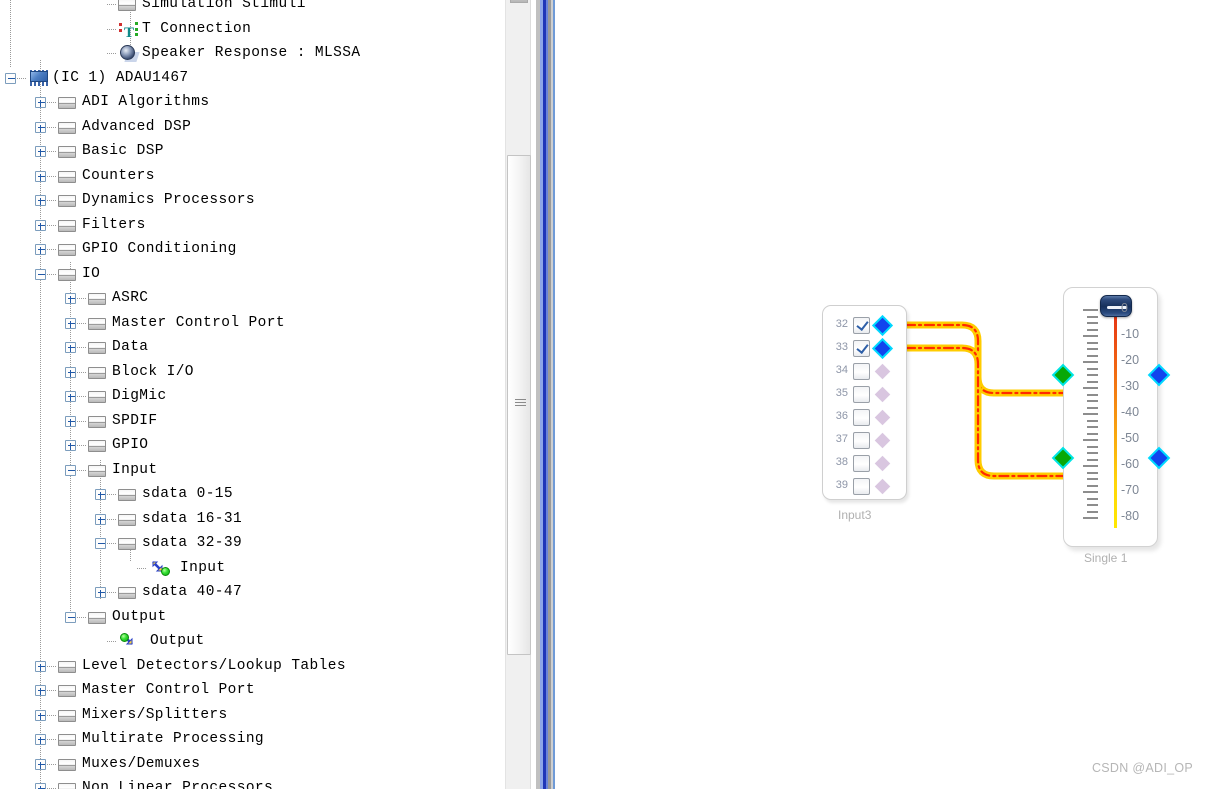 Image resolution: width=1207 pixels, height=789 pixels. What do you see at coordinates (252, 543) in the screenshot?
I see `tree-row: sdata 32-39` at bounding box center [252, 543].